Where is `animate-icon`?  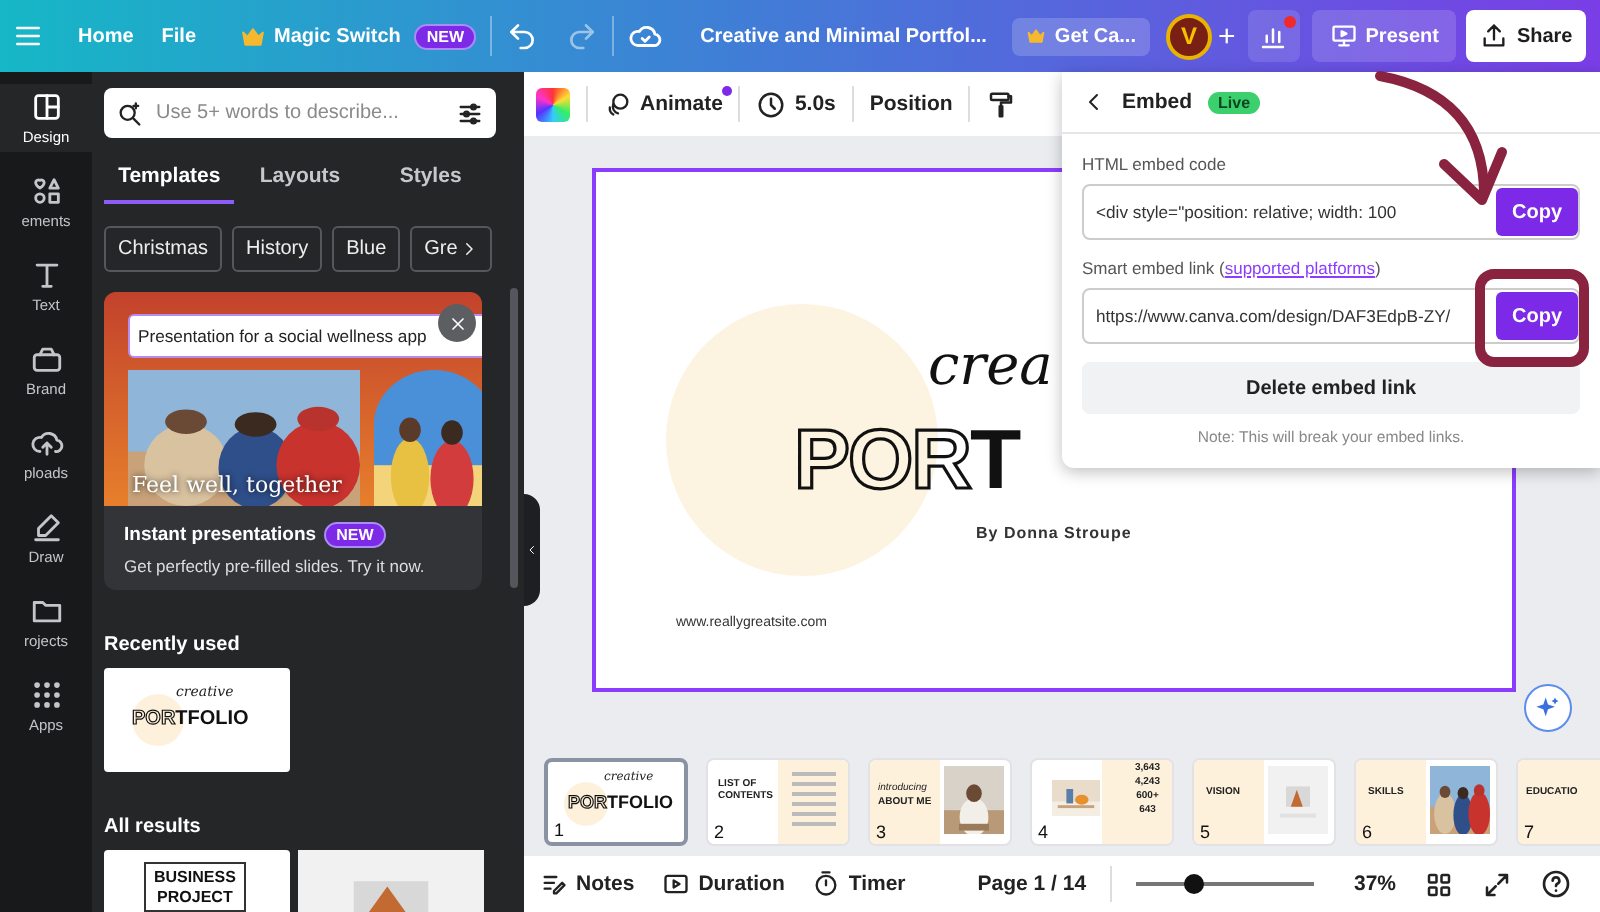
animate-icon is located at coordinates (618, 104).